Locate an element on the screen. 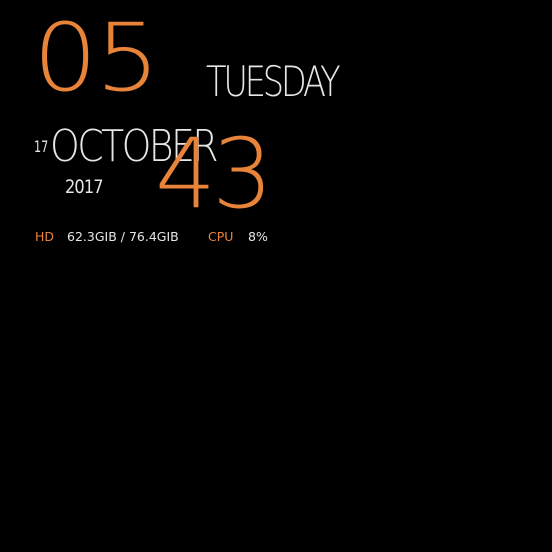 This screenshot has height=552, width=552. day-of-month: 17 is located at coordinates (41, 146).